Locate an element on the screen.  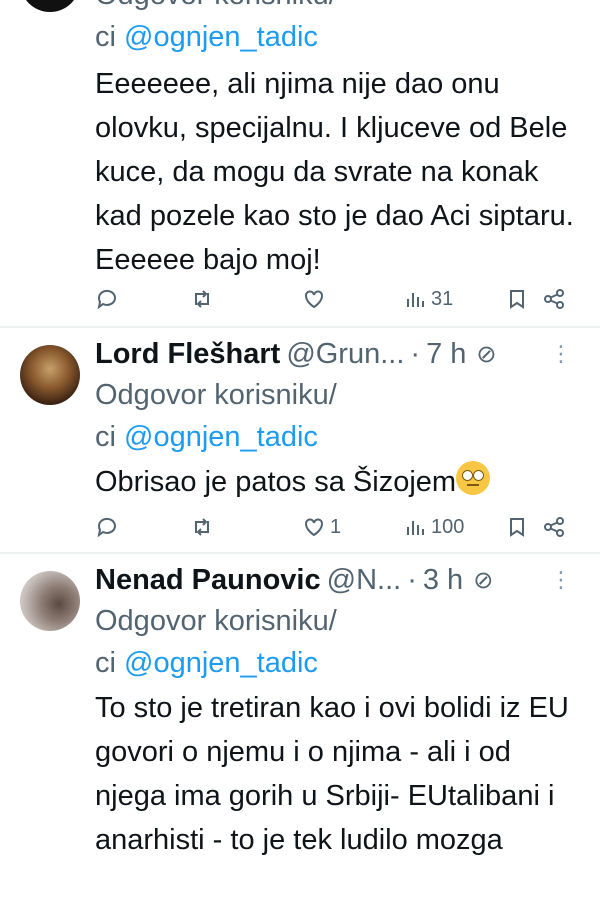
tweet-text: Obrisao je patos sa Šizojem is located at coordinates (337, 482).